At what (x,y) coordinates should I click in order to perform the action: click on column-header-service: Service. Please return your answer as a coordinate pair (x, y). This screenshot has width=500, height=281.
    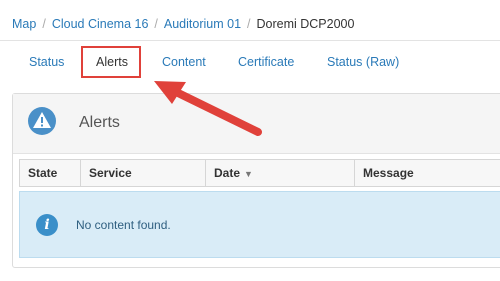
    Looking at the image, I should click on (143, 173).